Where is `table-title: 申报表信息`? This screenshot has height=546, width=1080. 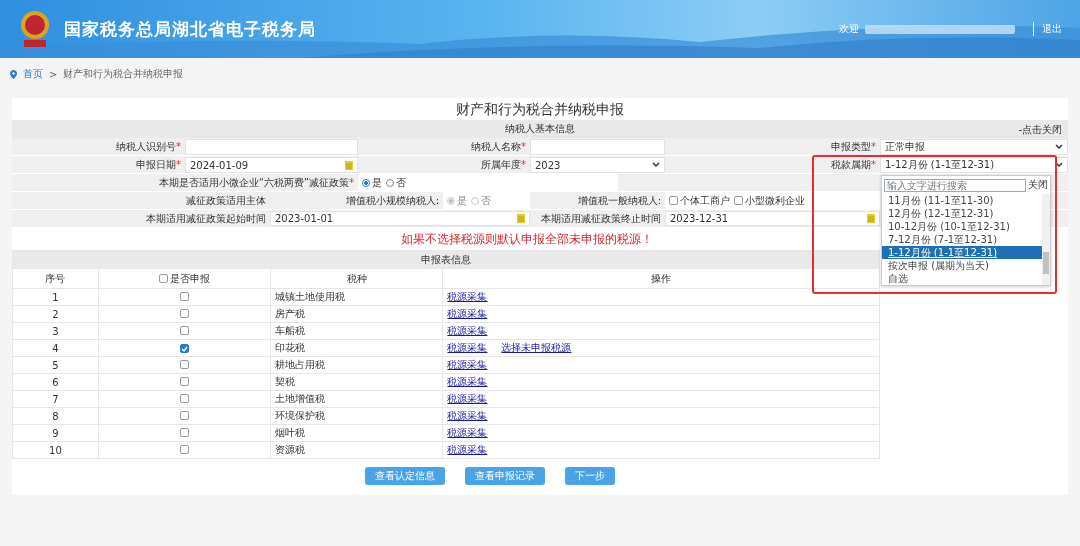
table-title: 申报表信息 is located at coordinates (446, 259).